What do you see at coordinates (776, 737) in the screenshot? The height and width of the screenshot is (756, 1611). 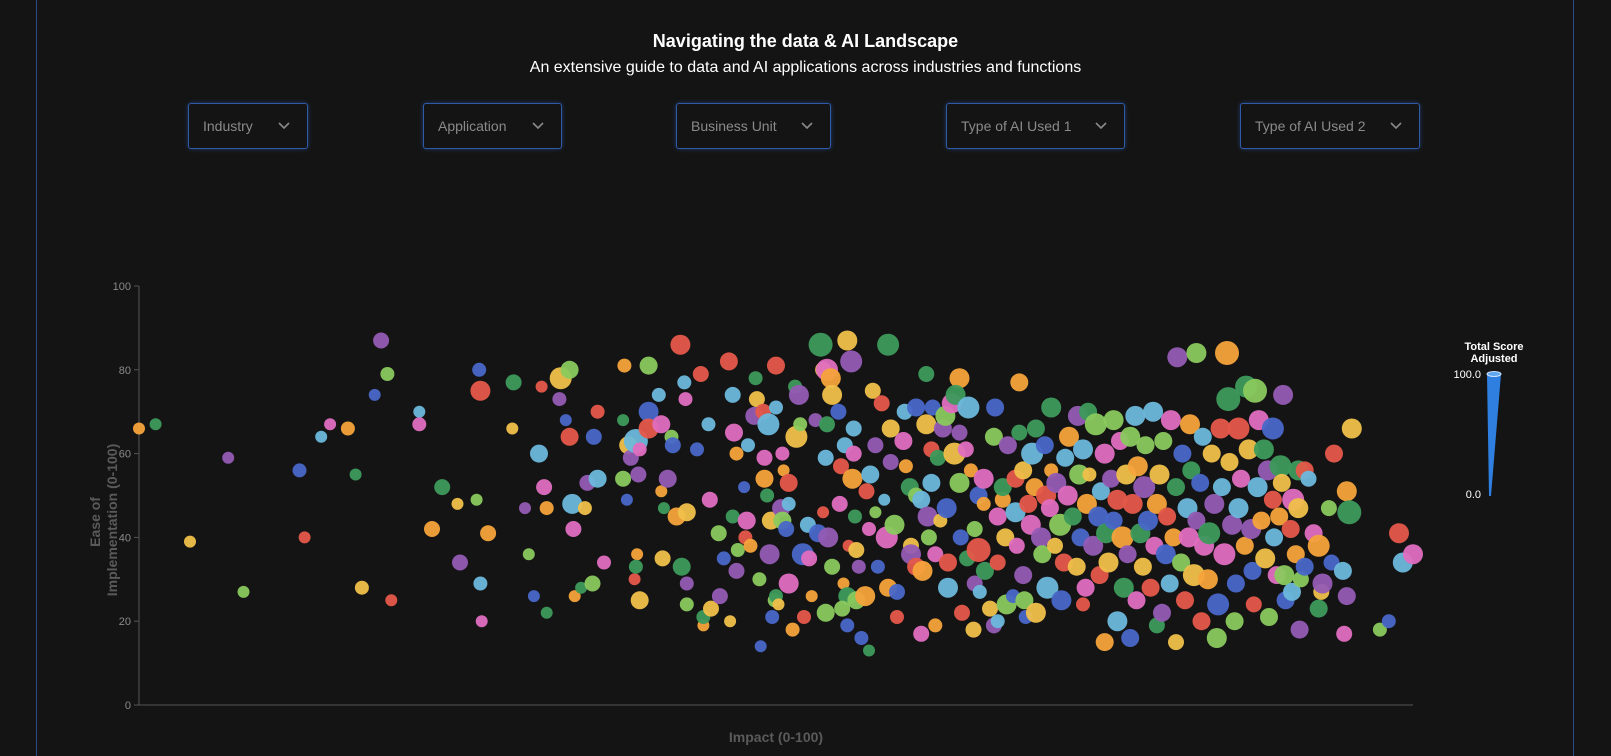 I see `x-axis-label: Impact (0-100)` at bounding box center [776, 737].